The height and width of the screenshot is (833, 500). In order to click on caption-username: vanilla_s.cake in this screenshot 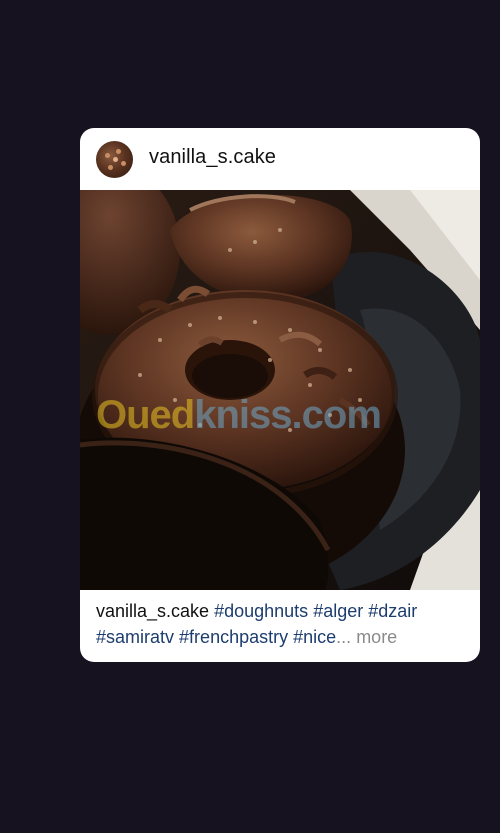, I will do `click(152, 611)`.